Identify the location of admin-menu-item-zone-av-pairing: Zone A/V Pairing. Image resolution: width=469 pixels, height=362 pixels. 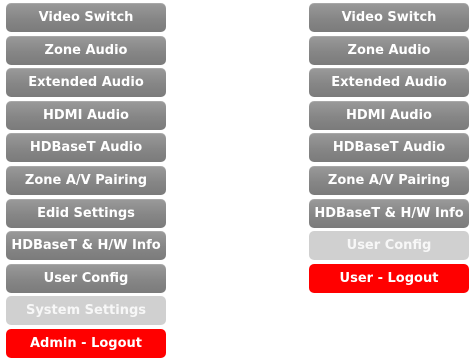
(86, 180).